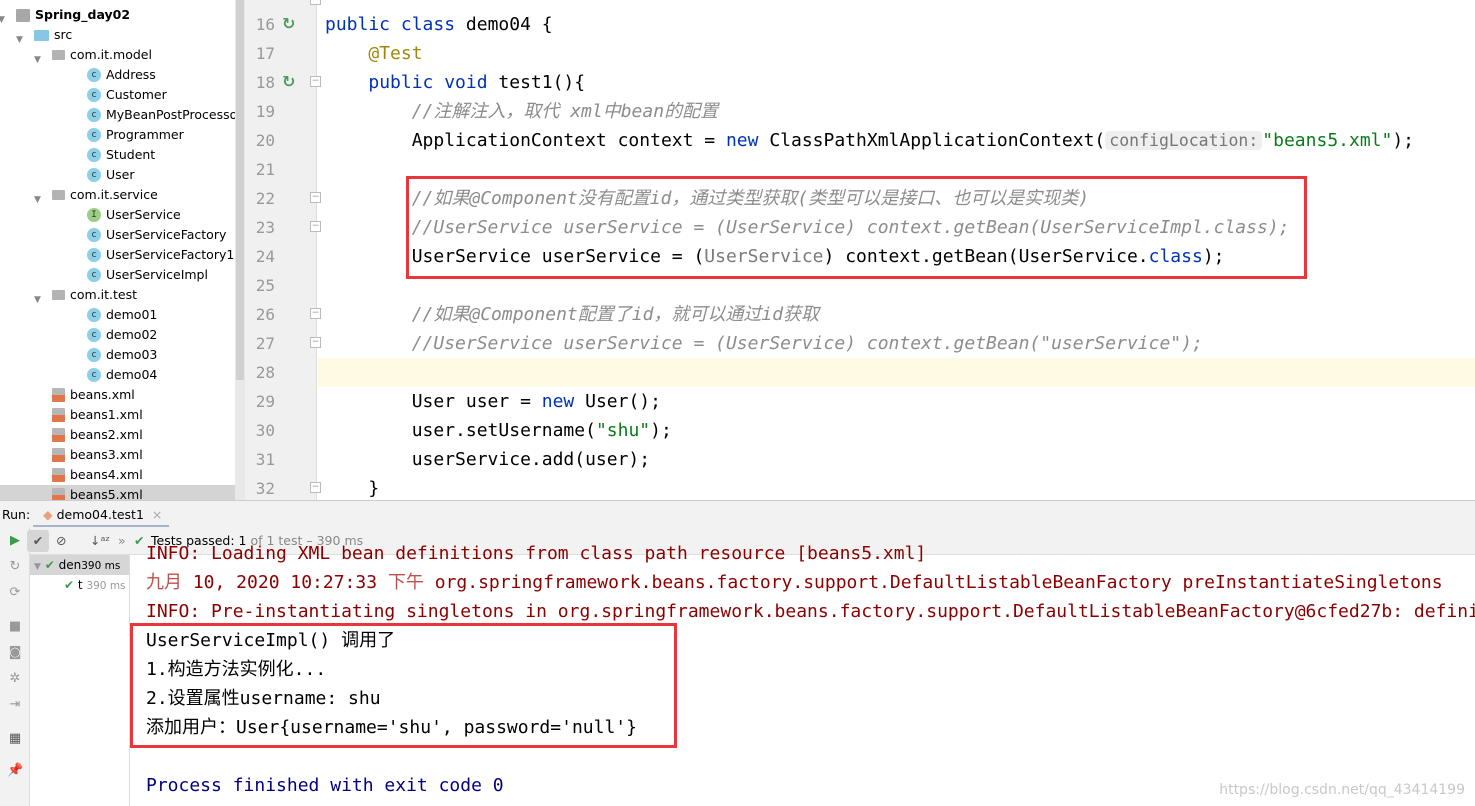  I want to click on tree-item: c MyBeanPostProcesso, so click(161, 115).